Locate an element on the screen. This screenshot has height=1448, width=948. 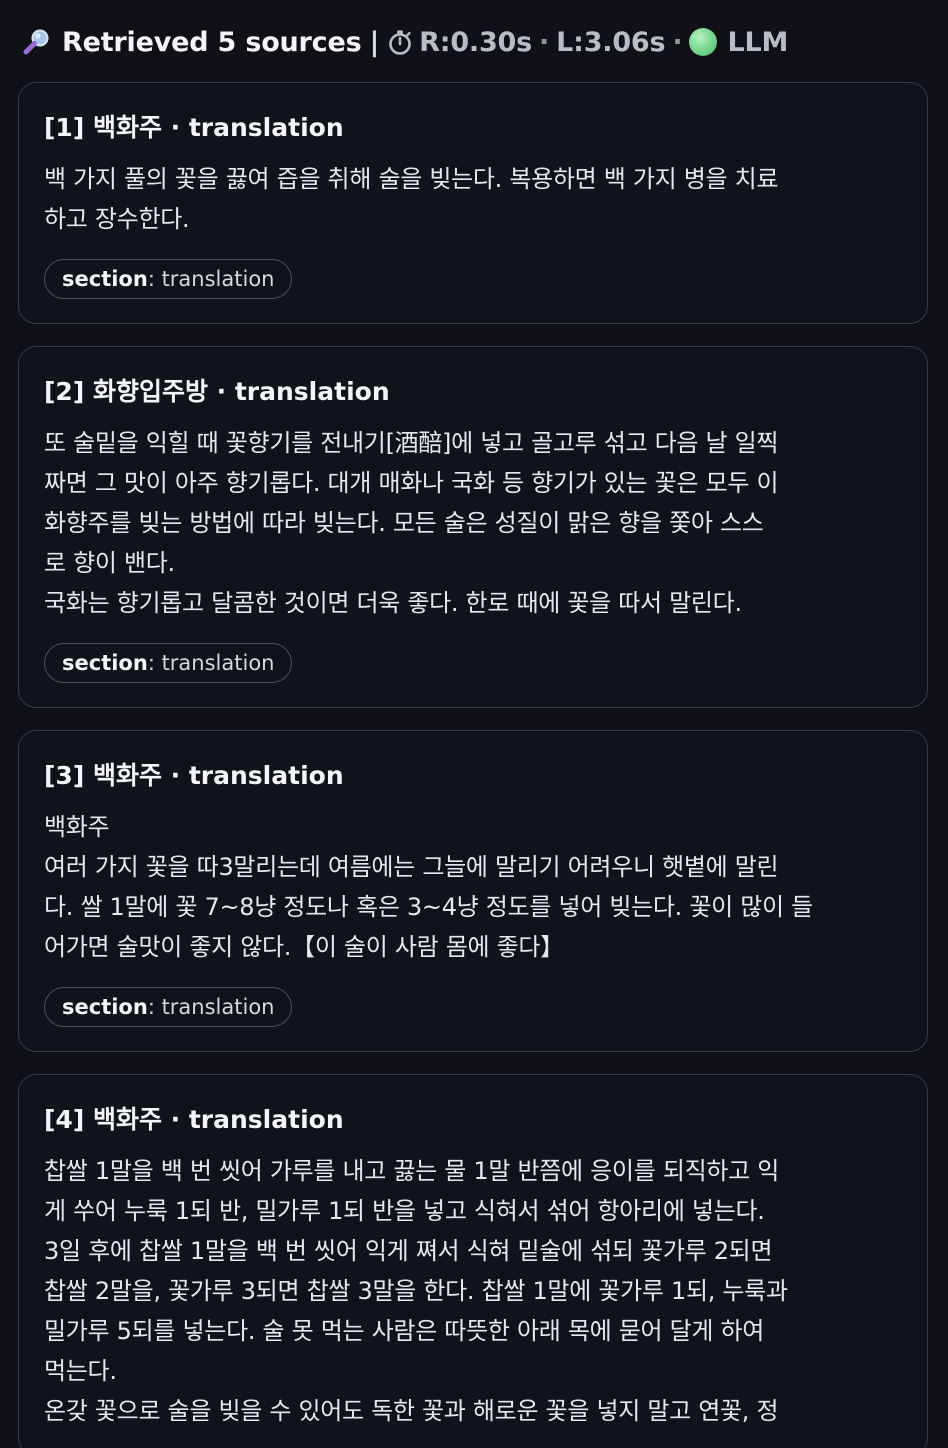
source-title: [4] 백화주 · translation is located at coordinates (194, 1119).